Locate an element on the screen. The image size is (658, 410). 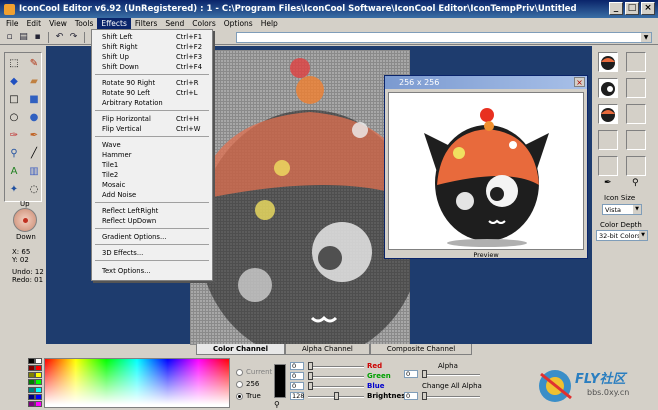
mode-current: Current is located at coordinates (254, 372).